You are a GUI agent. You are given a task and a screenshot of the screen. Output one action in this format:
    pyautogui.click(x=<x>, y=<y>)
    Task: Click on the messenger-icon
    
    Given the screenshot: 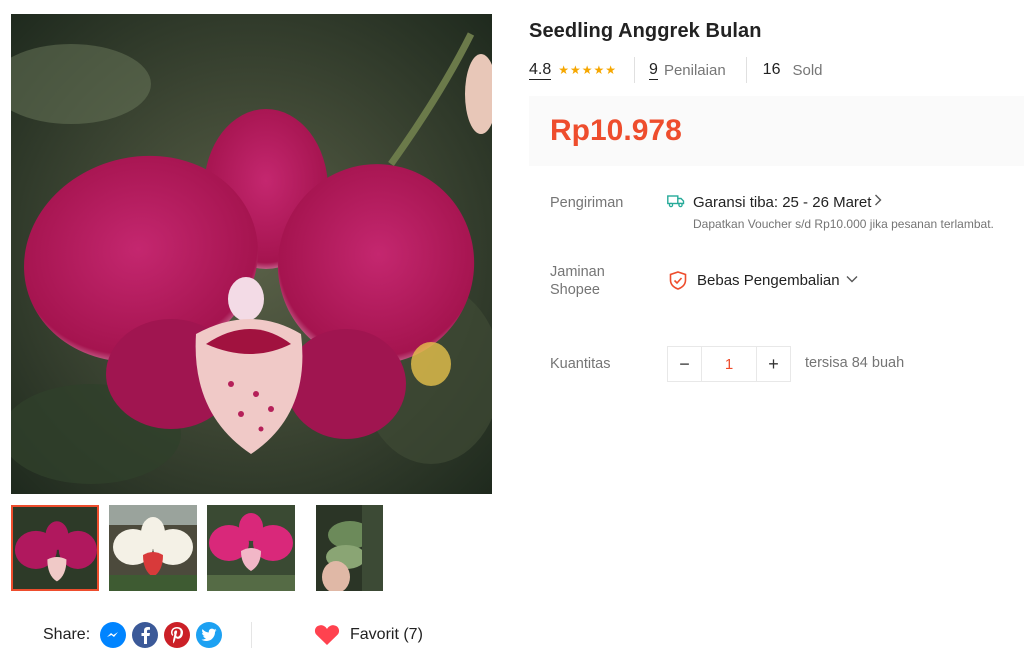 What is the action you would take?
    pyautogui.click(x=113, y=635)
    